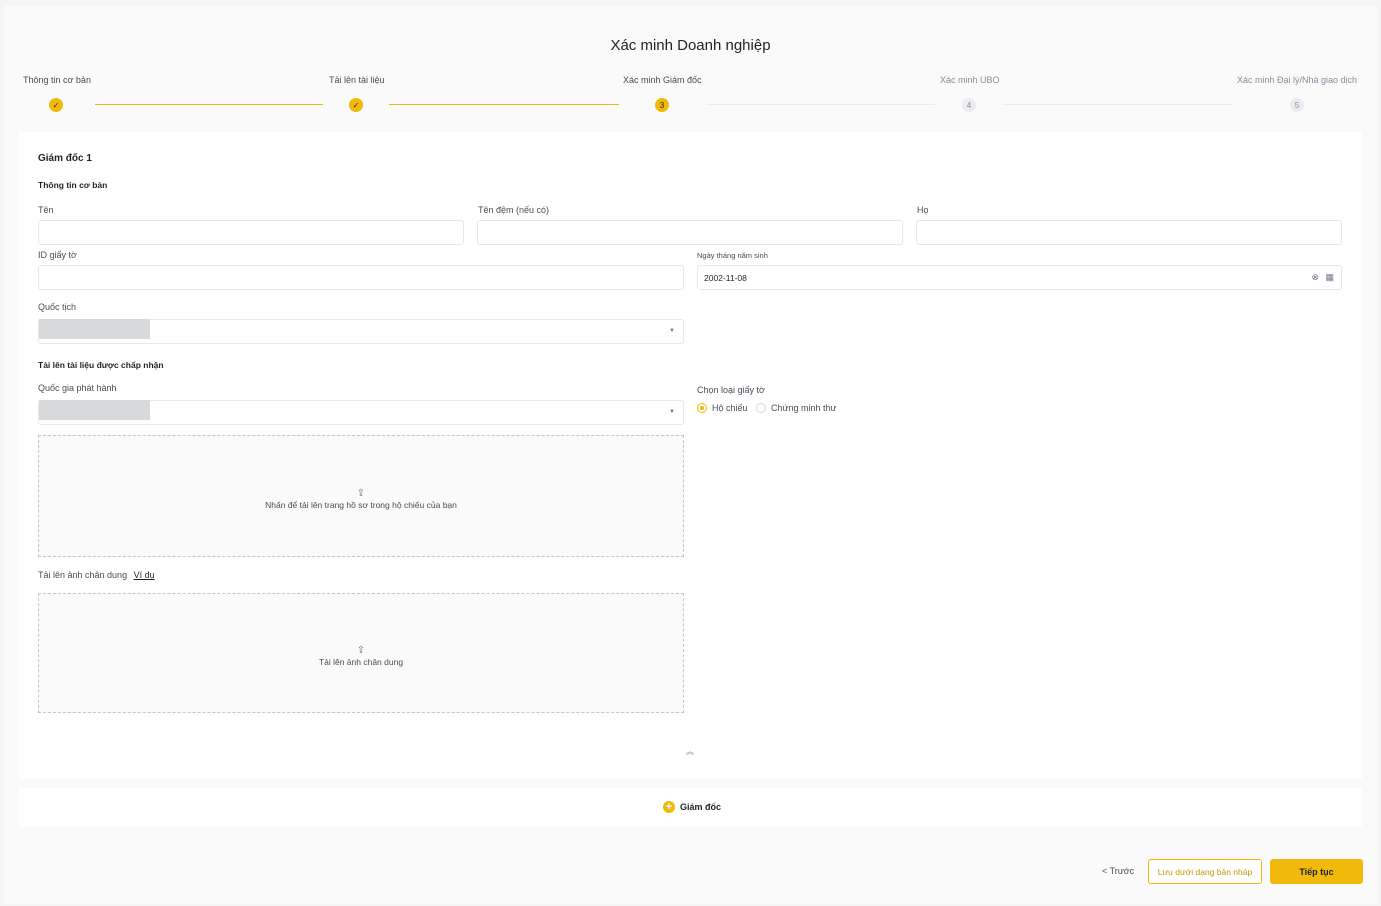 This screenshot has height=906, width=1381. I want to click on doc-type-label: Chọn loại giấy tờ, so click(731, 390).